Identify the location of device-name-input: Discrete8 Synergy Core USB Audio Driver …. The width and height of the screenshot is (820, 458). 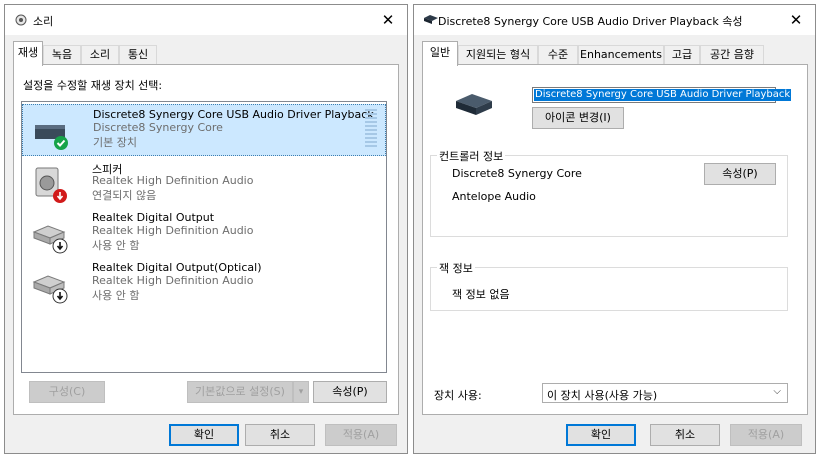
(662, 95).